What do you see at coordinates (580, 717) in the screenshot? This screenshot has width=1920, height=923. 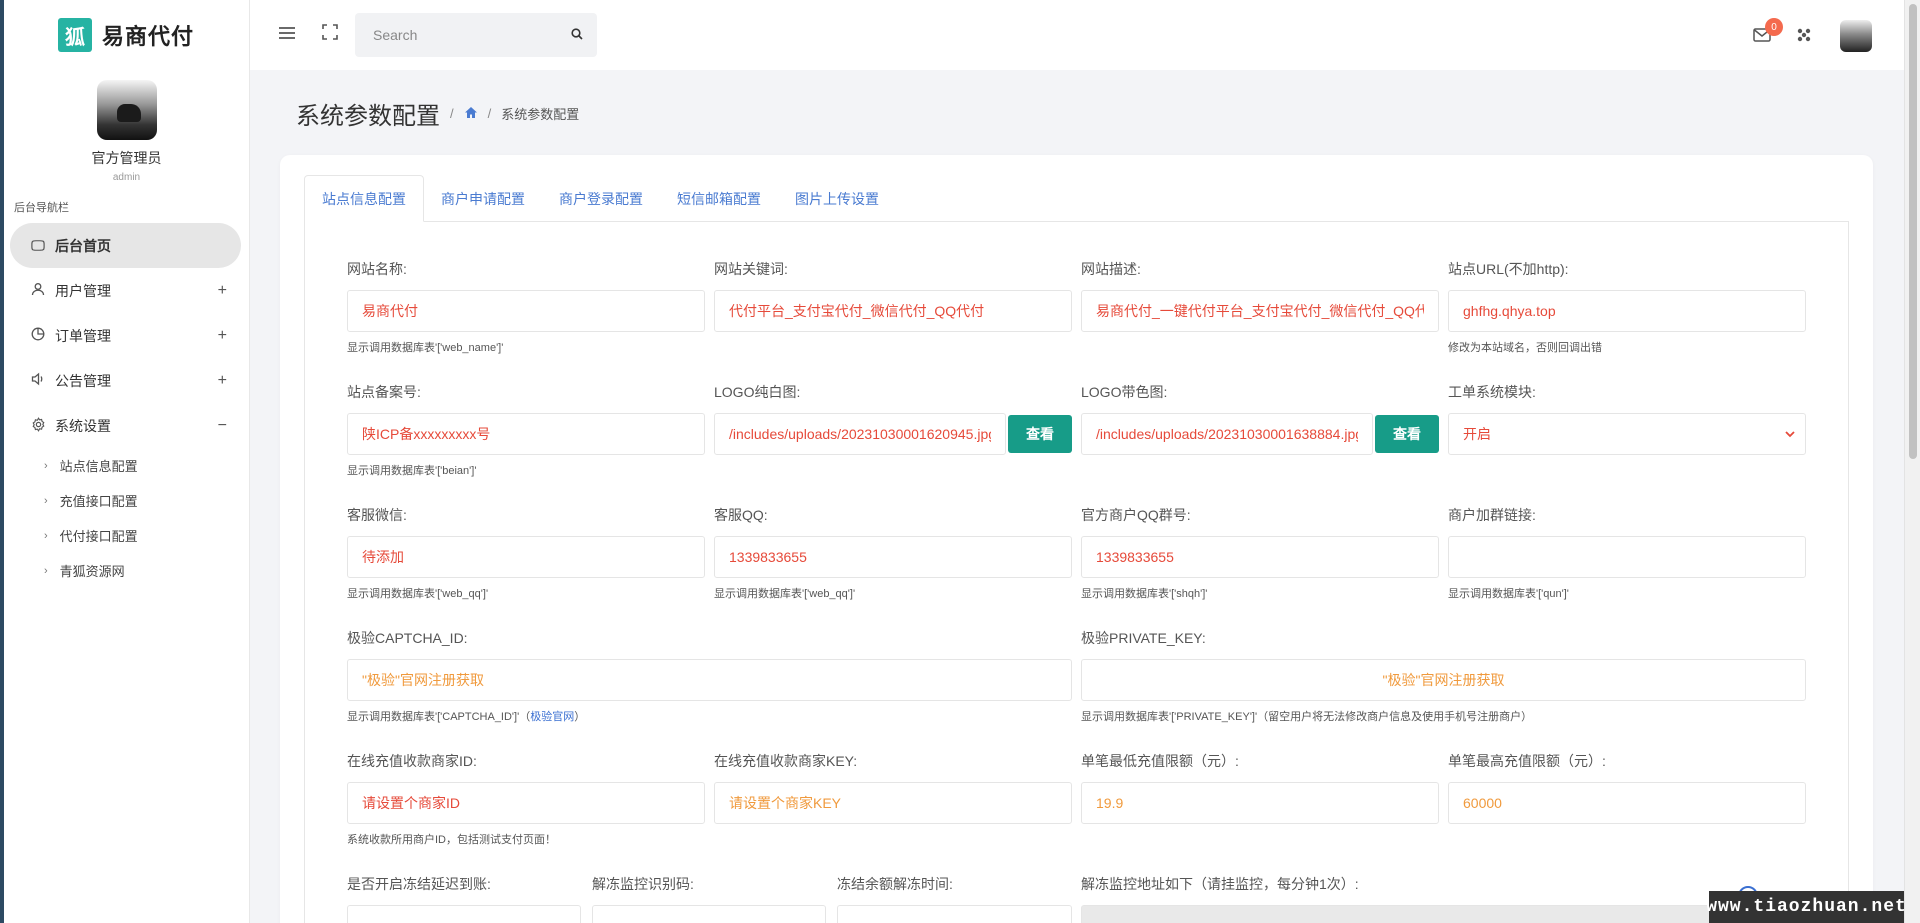 I see `help-text-tail: ）` at bounding box center [580, 717].